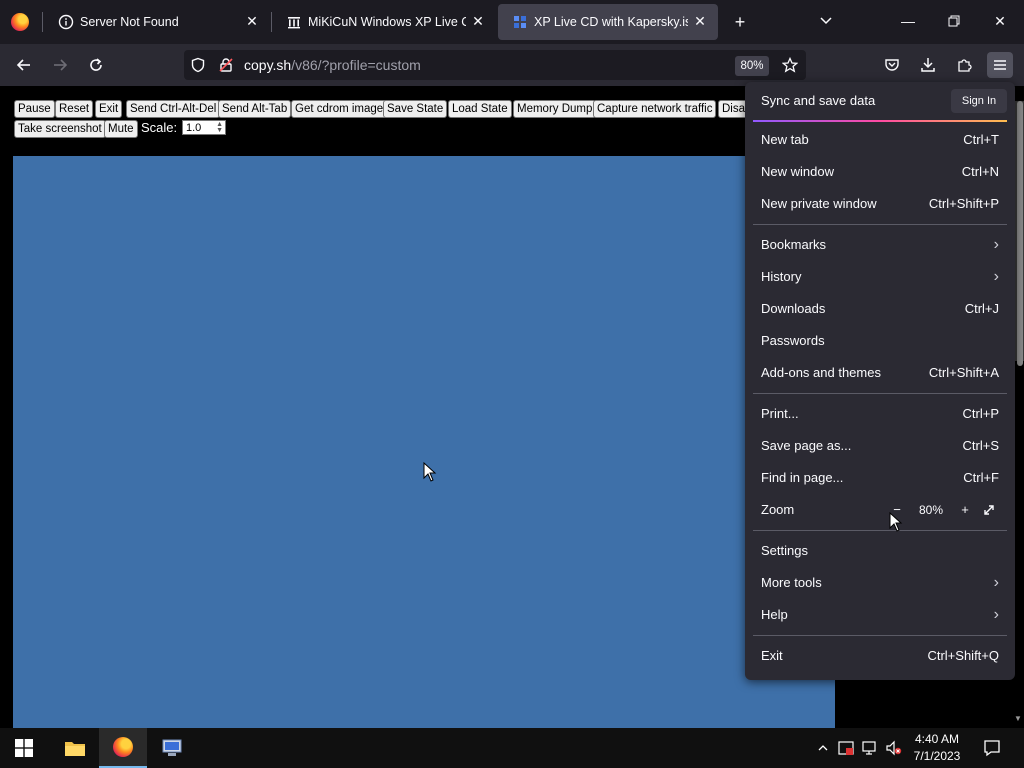 This screenshot has height=768, width=1024. Describe the element at coordinates (964, 65) in the screenshot. I see `extensions-puzzle-icon` at that location.